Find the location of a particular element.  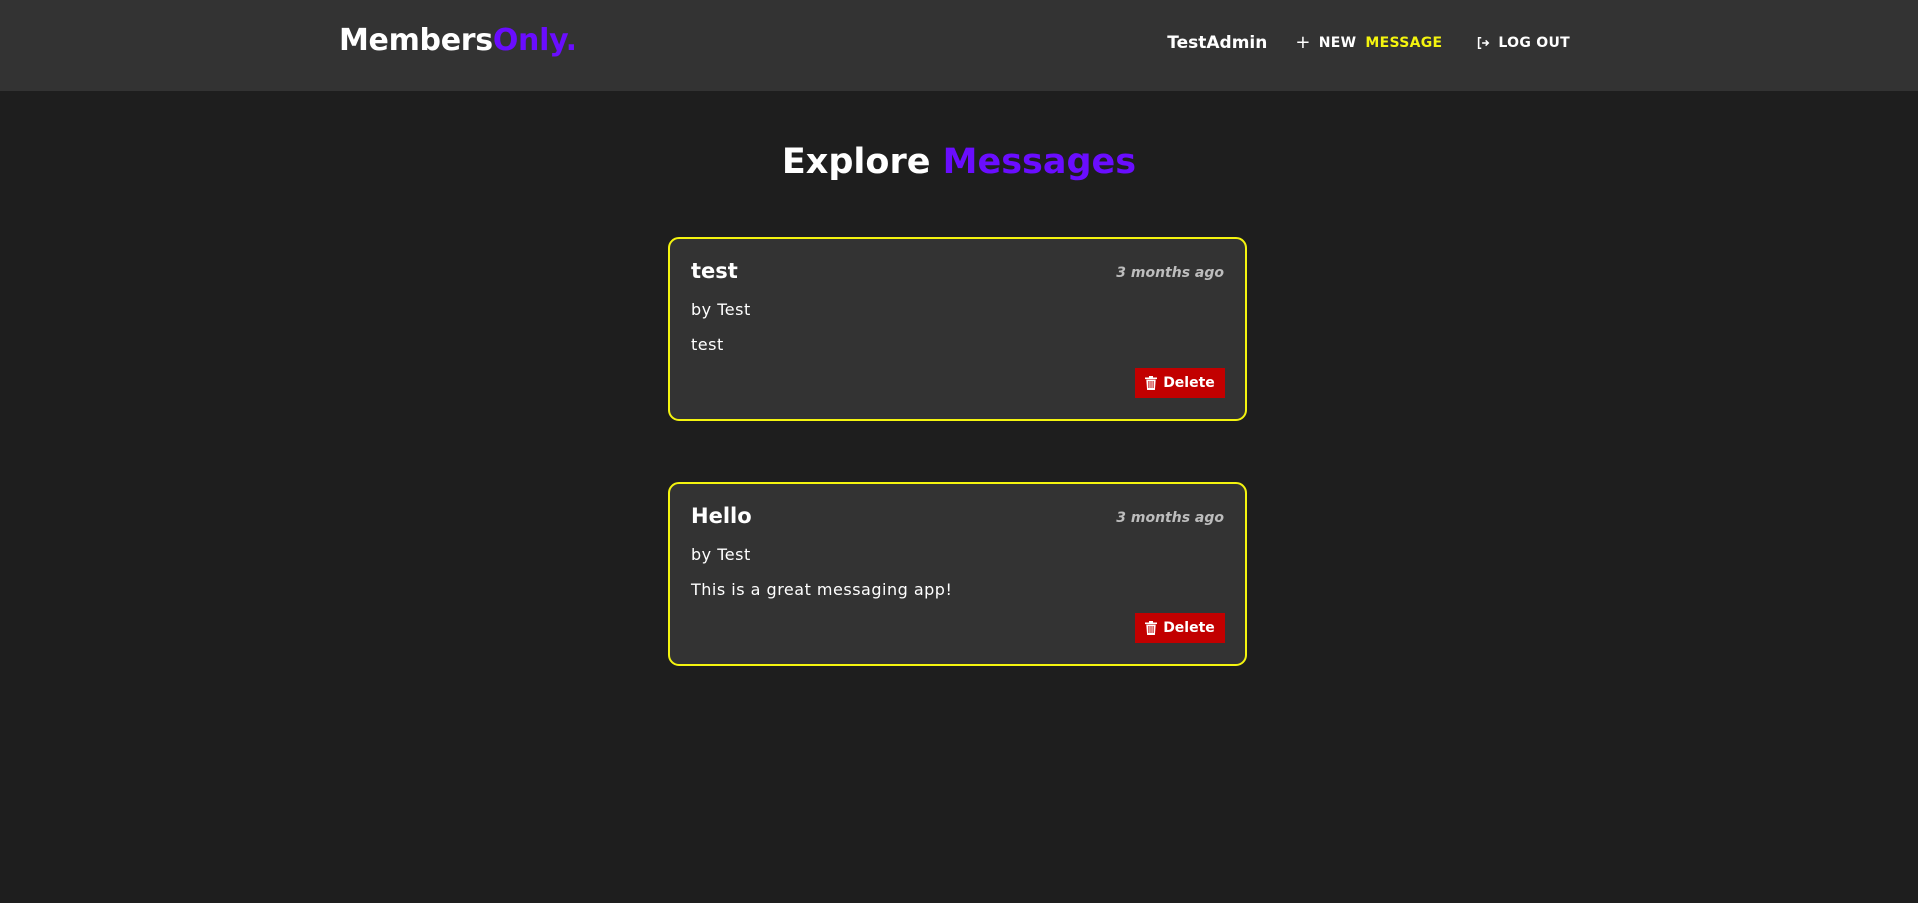

logo-main-text: Members is located at coordinates (416, 40).